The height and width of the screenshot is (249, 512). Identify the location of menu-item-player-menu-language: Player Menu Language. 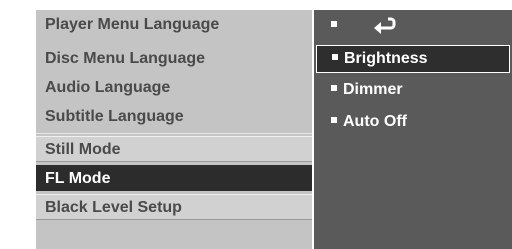
(174, 25).